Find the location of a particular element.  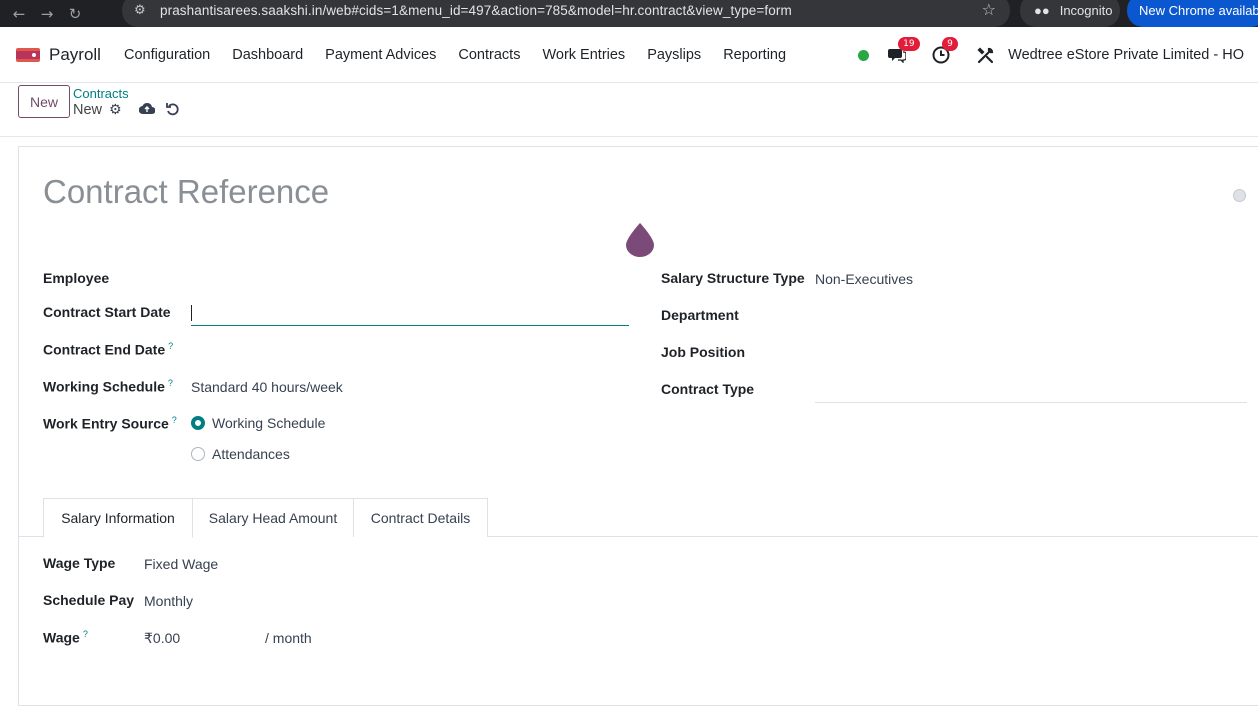

bookmark-star-icon: ☆ is located at coordinates (989, 9).